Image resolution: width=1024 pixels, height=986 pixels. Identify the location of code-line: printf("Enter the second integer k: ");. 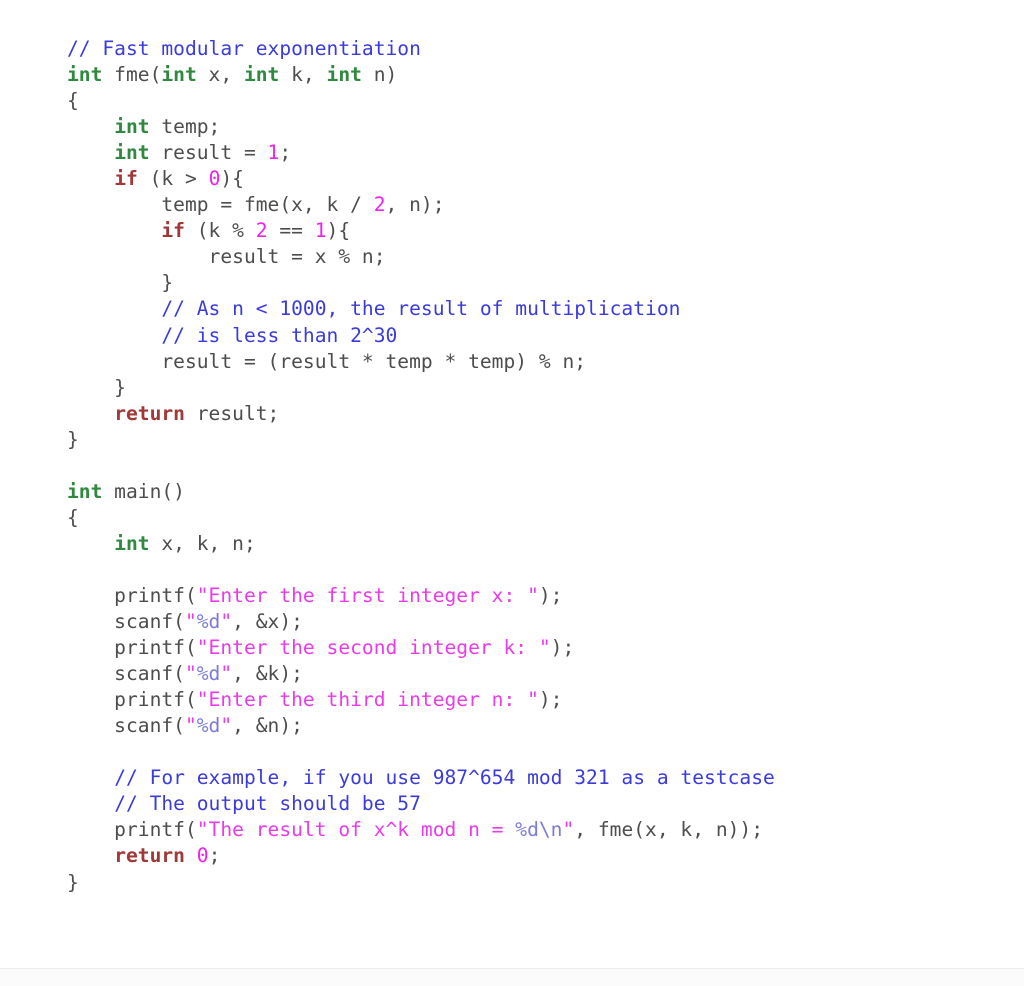
(421, 648).